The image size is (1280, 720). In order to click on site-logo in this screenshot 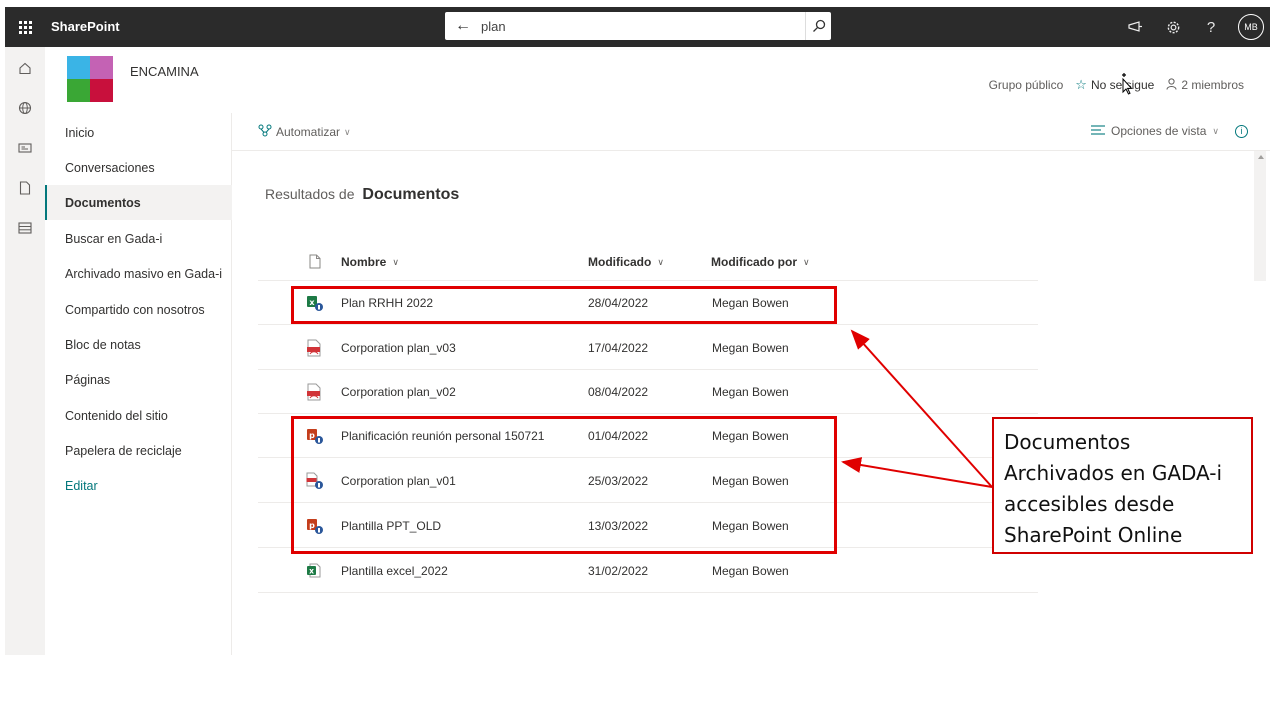, I will do `click(90, 79)`.